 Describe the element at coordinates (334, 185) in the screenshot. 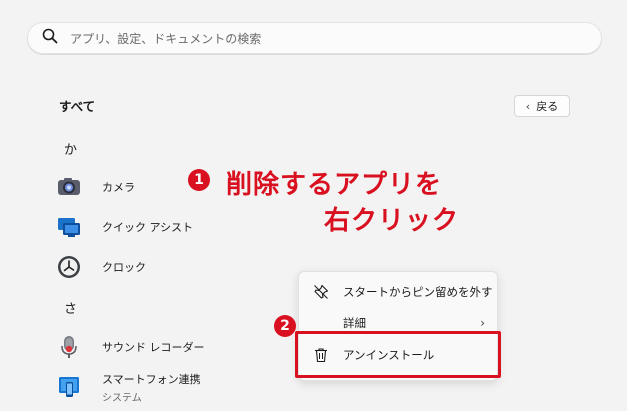

I see `annotation-line-1: 削除するアプリを` at that location.